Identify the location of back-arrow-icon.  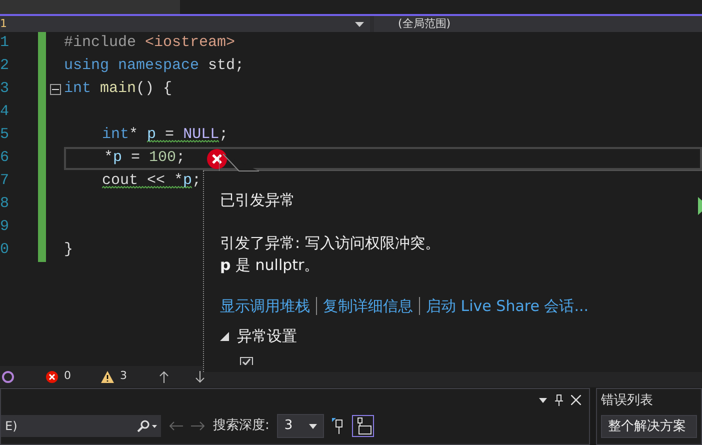
(176, 426).